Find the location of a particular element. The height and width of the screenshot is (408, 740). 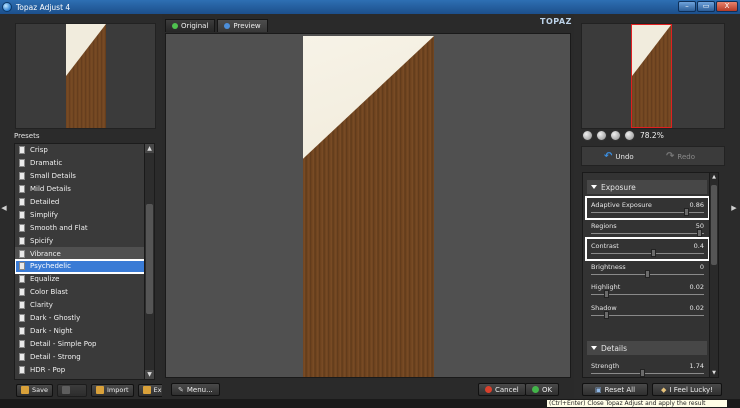

preset-item: HDR - Pop is located at coordinates (84, 369).